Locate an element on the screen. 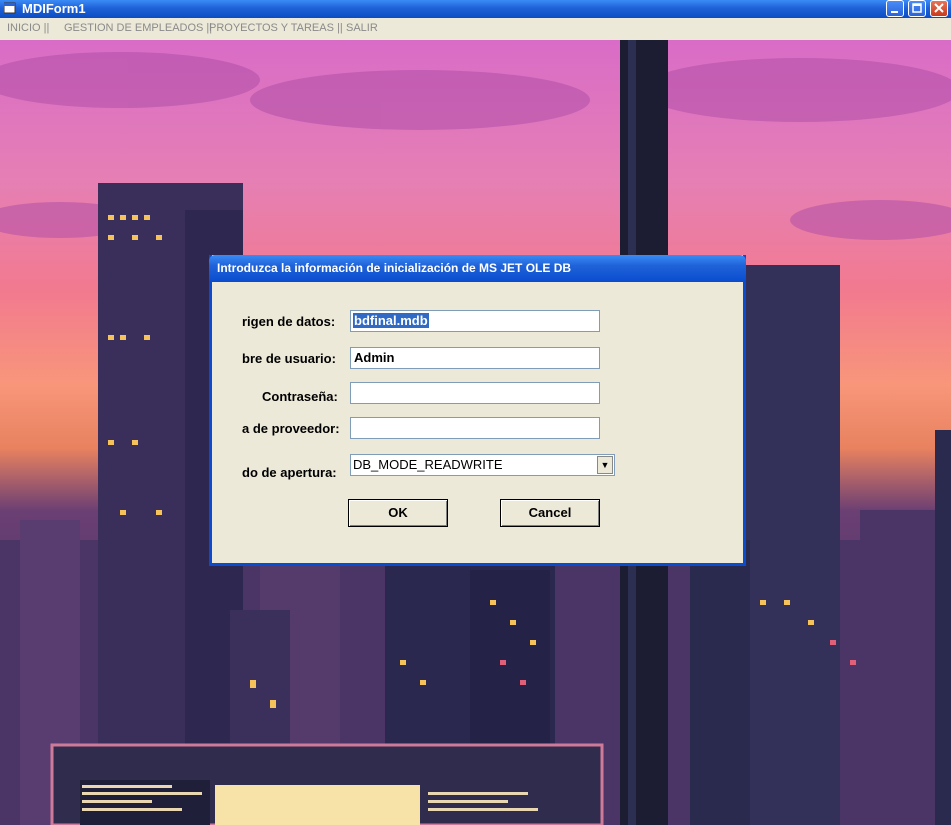 The height and width of the screenshot is (825, 951). menu-proyectos-tareas: PROYECTOS Y TAREAS || is located at coordinates (276, 28).